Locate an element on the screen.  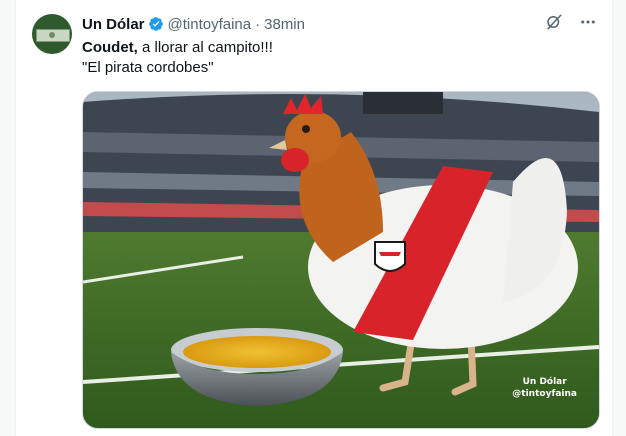
avatar is located at coordinates (52, 34).